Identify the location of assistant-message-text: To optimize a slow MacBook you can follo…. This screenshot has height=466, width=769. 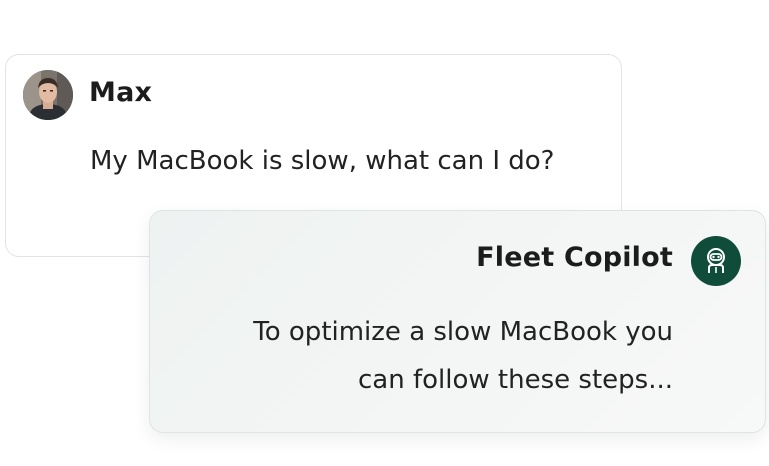
(413, 356).